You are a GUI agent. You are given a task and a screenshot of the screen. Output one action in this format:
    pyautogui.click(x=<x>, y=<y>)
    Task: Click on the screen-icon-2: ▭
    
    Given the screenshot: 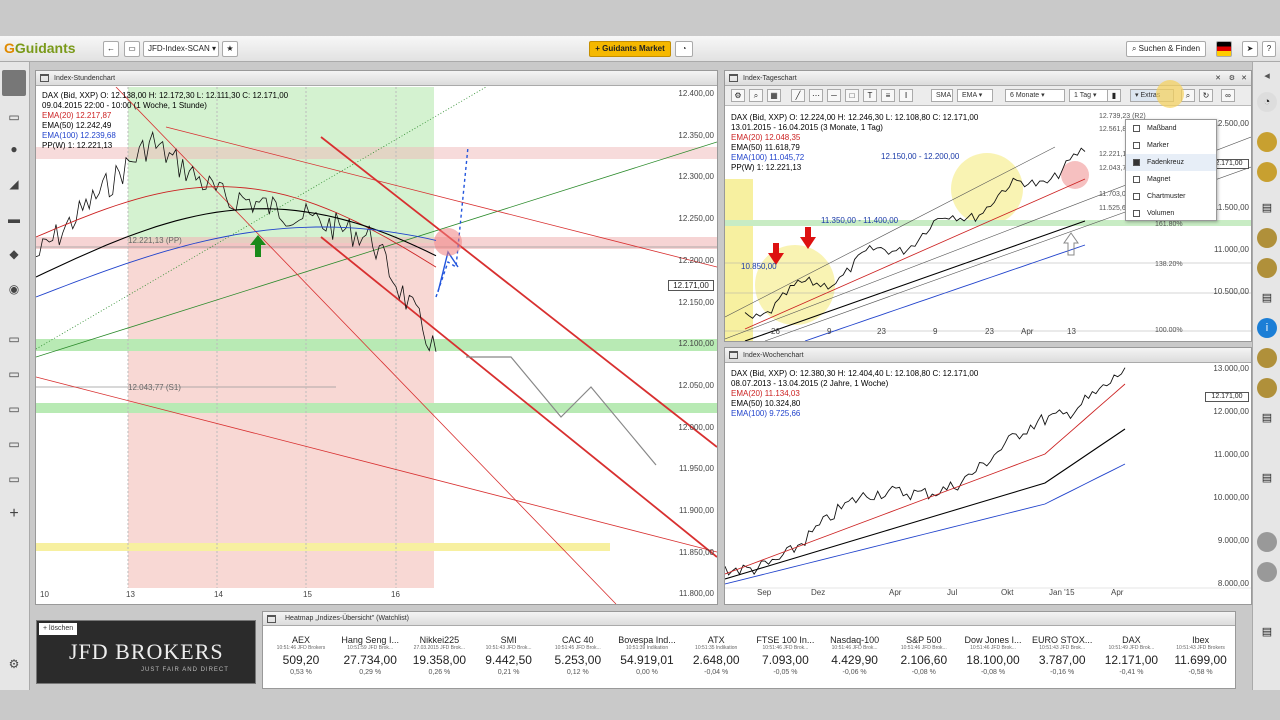 What is the action you would take?
    pyautogui.click(x=14, y=374)
    